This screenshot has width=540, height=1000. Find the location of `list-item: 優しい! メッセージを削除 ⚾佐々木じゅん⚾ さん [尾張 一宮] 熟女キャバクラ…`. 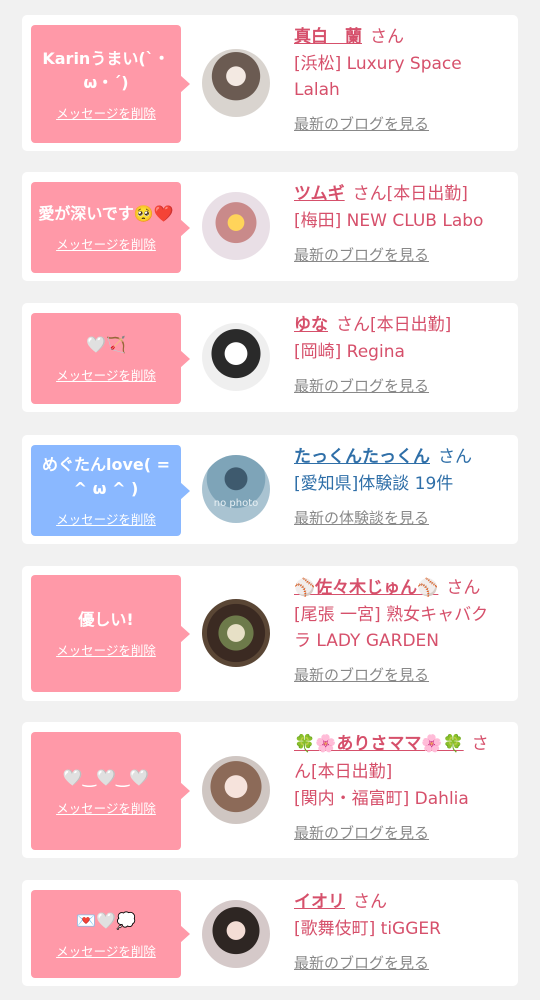

list-item: 優しい! メッセージを削除 ⚾佐々木じゅん⚾ さん [尾張 一宮] 熟女キャバクラ… is located at coordinates (270, 633).